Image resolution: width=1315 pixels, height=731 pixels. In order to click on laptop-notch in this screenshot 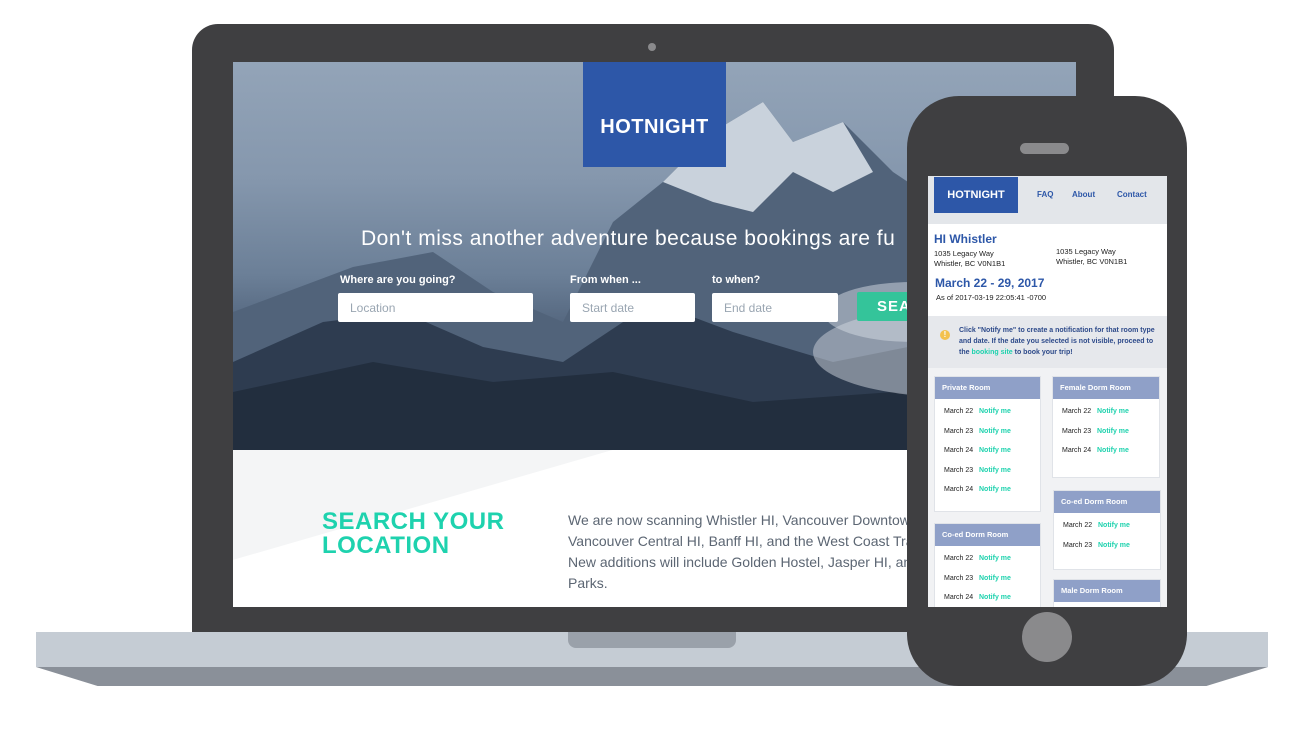, I will do `click(652, 640)`.